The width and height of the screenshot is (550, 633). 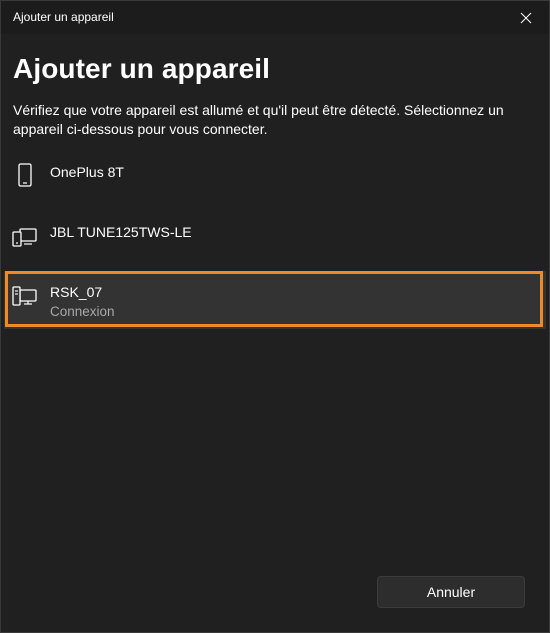 What do you see at coordinates (121, 232) in the screenshot?
I see `device-name: JBL TUNE125TWS-LE` at bounding box center [121, 232].